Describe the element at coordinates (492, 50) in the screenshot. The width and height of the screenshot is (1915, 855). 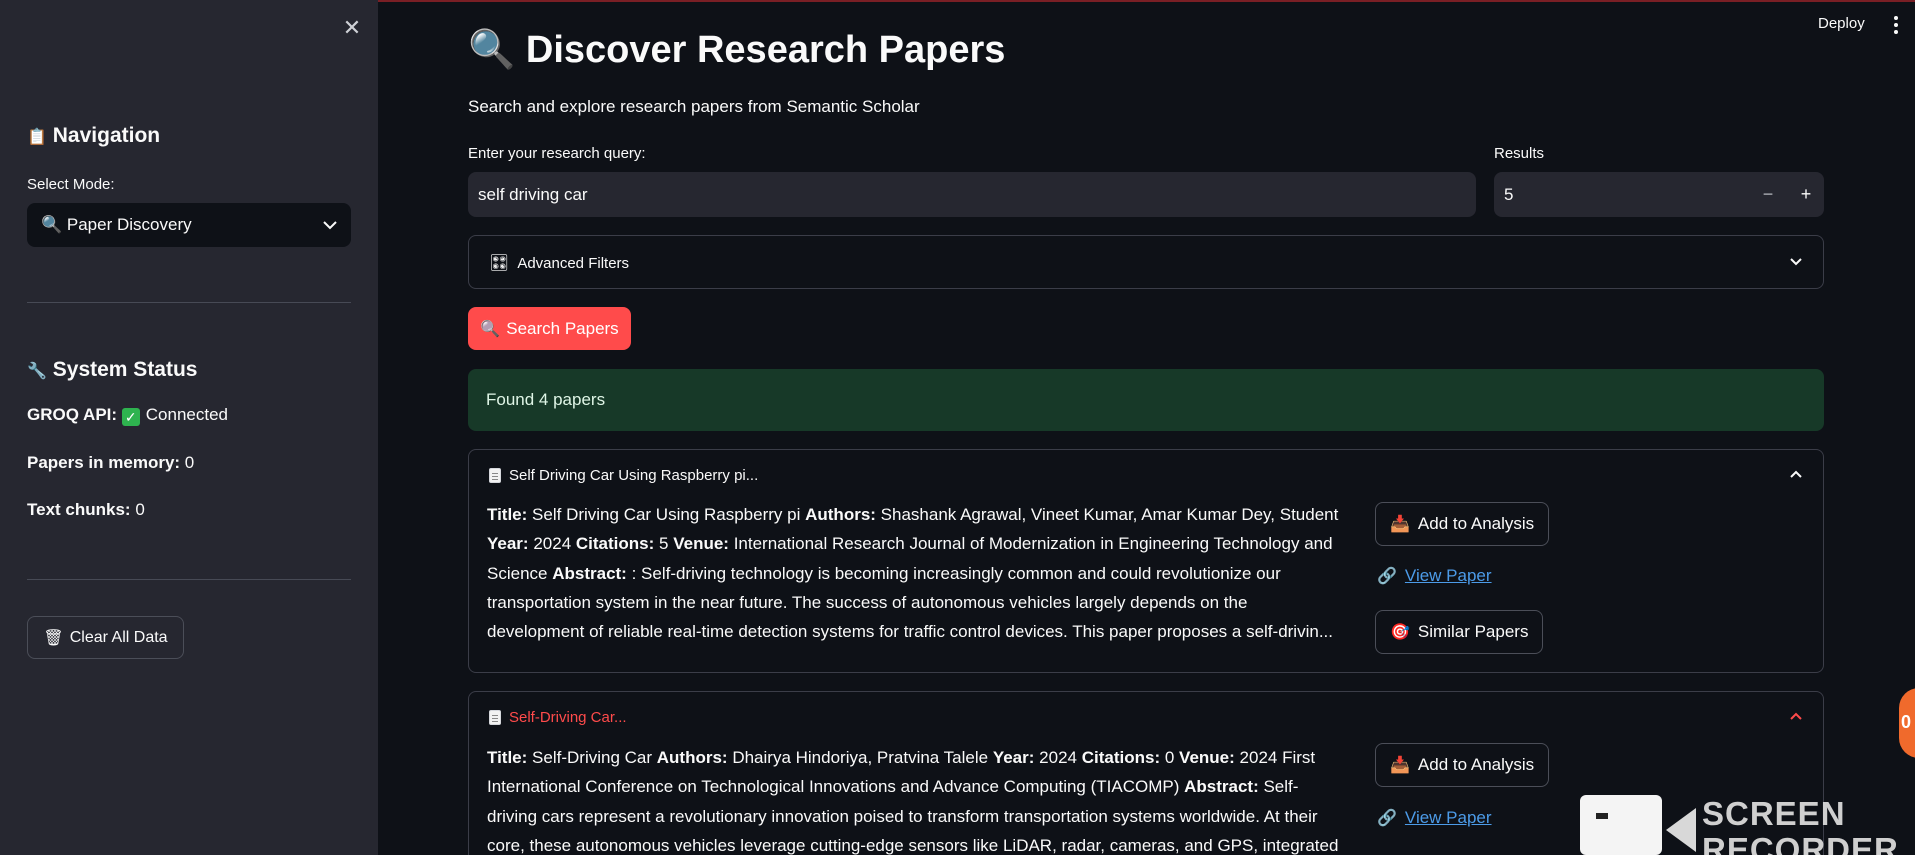
I see `magnifier-icon: 🔍` at that location.